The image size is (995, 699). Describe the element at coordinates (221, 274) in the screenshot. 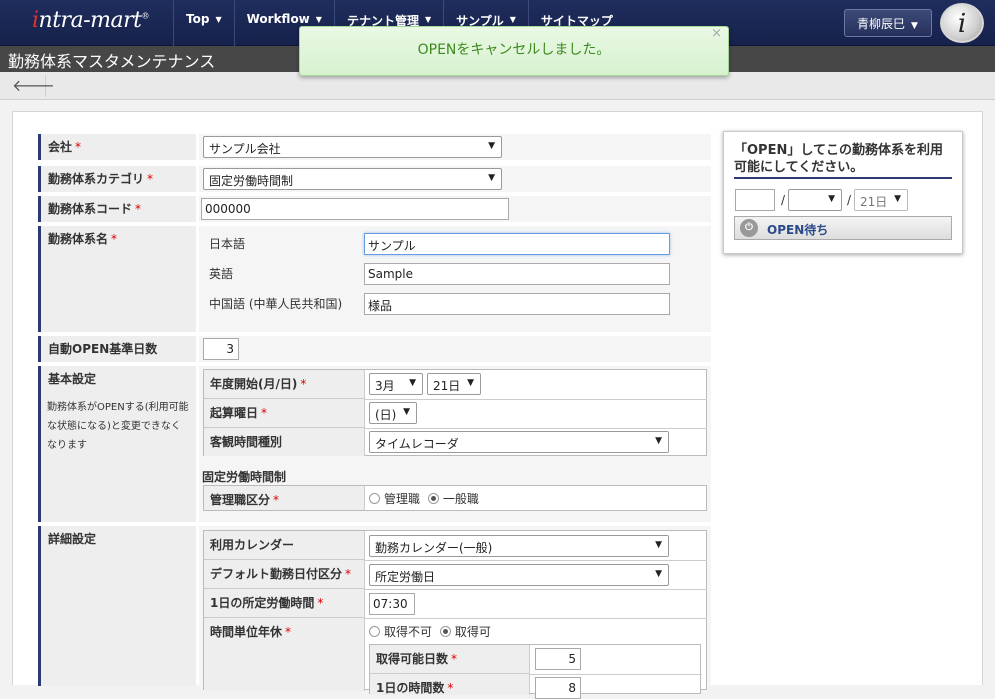

I see `lang-en-label: 英語` at that location.